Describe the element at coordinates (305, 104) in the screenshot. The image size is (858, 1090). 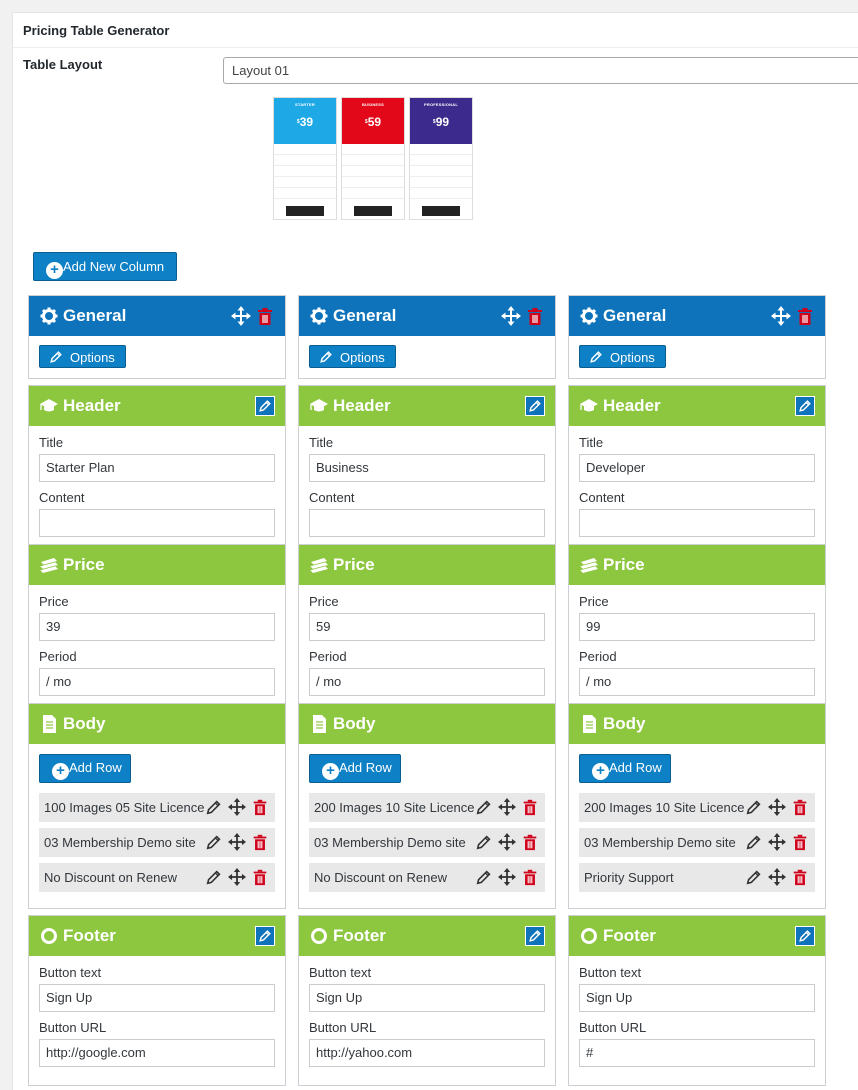
I see `preview-name: STARTER` at that location.